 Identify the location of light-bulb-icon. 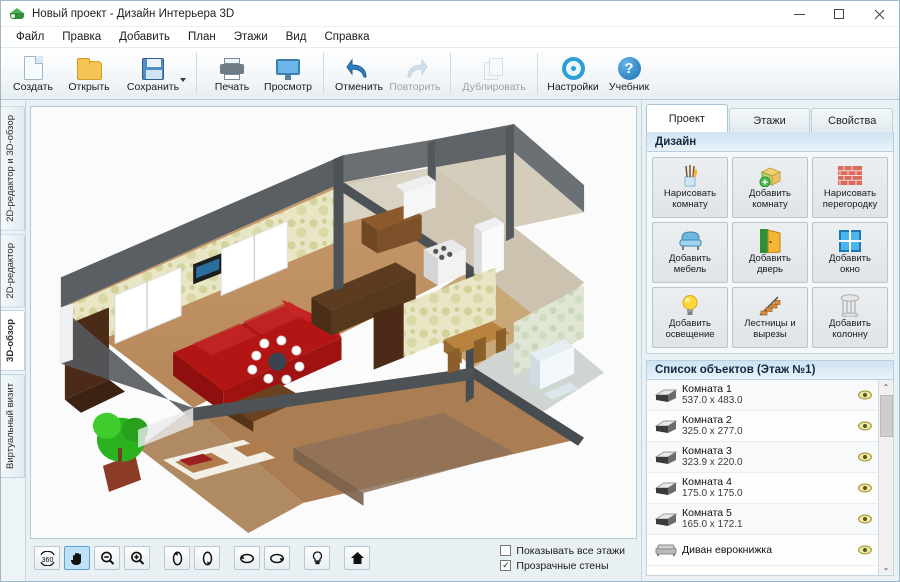
(317, 558).